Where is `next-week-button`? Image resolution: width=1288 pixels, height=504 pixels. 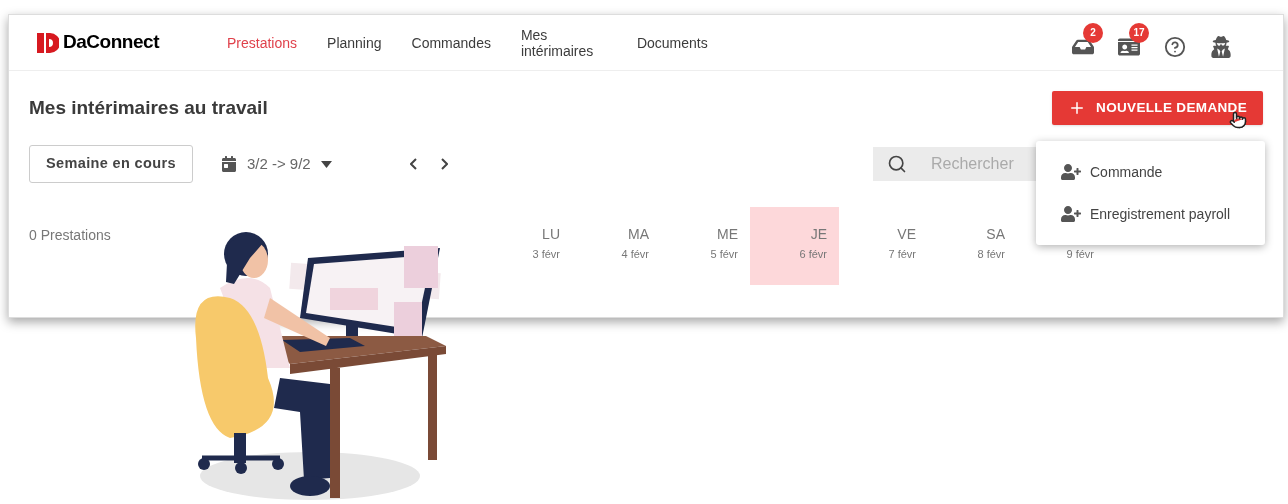 next-week-button is located at coordinates (444, 164).